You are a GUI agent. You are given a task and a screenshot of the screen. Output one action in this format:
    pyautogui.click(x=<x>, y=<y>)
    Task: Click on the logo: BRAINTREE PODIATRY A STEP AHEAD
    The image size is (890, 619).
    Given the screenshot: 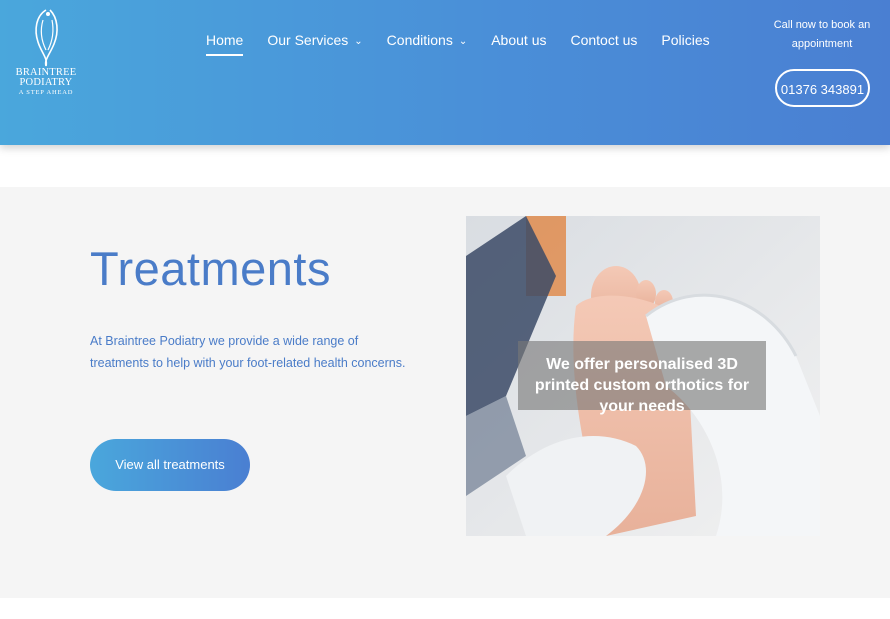 What is the action you would take?
    pyautogui.click(x=46, y=54)
    